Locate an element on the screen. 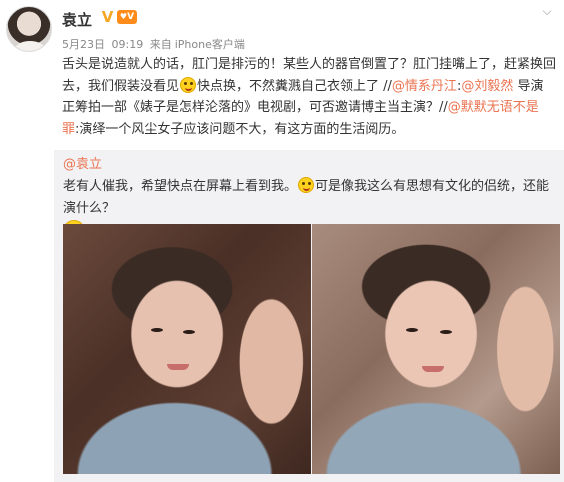 Image resolution: width=564 pixels, height=482 pixels. level-badge: ♥V is located at coordinates (127, 17).